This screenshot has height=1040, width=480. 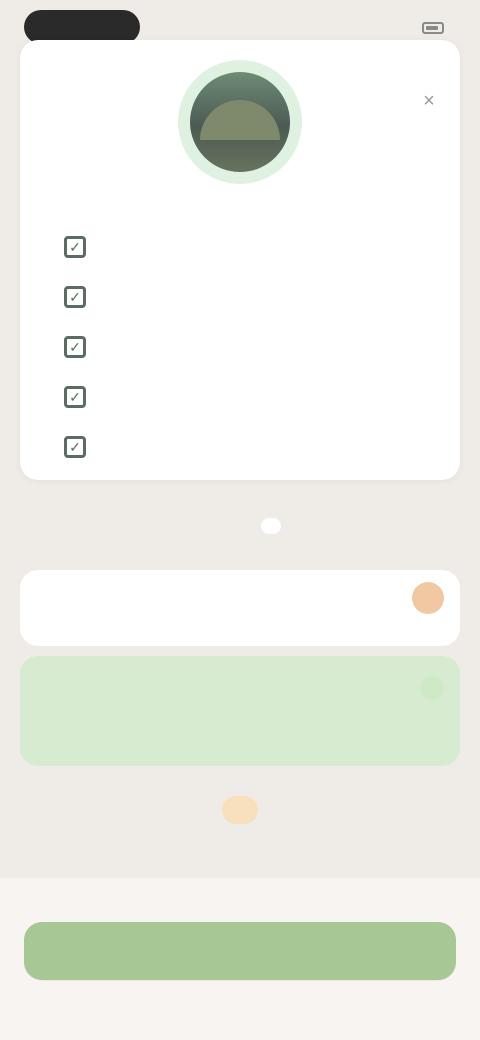 What do you see at coordinates (433, 28) in the screenshot?
I see `battery-icon` at bounding box center [433, 28].